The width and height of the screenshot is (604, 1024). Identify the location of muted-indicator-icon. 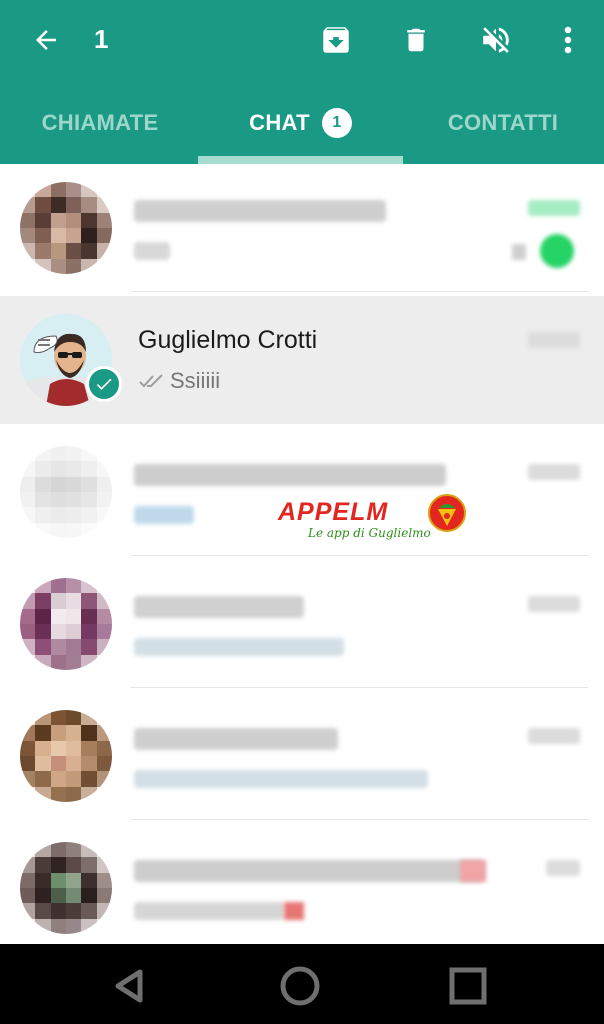
(519, 252).